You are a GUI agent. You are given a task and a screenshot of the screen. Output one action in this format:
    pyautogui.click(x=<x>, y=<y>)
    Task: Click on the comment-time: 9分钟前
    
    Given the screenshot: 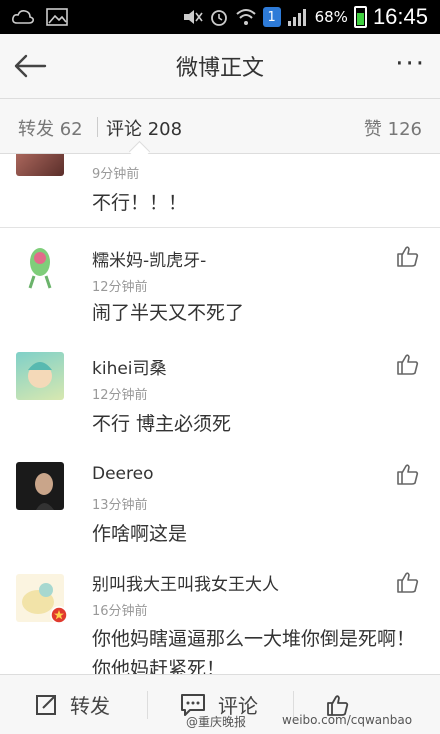 What is the action you would take?
    pyautogui.click(x=116, y=174)
    